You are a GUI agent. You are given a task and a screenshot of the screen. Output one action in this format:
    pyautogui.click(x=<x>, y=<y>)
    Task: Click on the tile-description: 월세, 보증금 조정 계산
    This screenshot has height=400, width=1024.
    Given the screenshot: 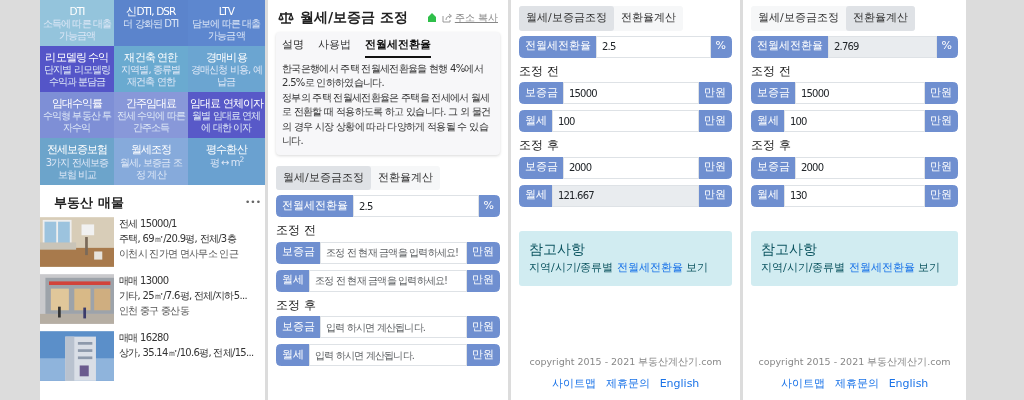 What is the action you would take?
    pyautogui.click(x=151, y=168)
    